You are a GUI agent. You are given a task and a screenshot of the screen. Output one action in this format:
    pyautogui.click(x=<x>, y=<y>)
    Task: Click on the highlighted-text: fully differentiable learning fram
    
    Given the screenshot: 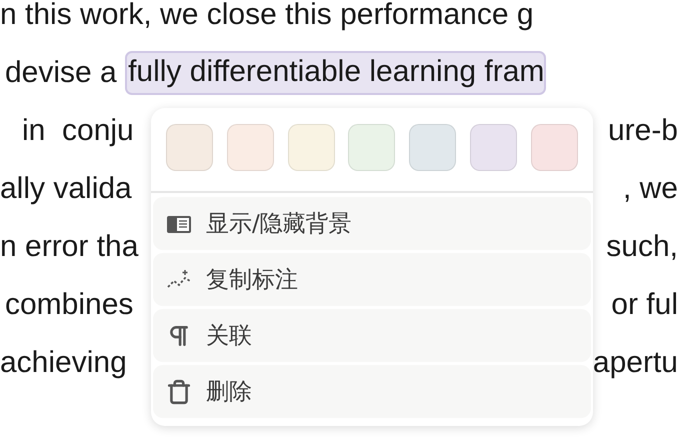 What is the action you would take?
    pyautogui.click(x=335, y=73)
    